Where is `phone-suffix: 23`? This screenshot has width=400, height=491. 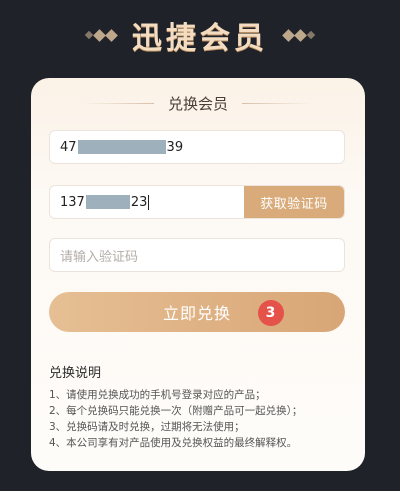
phone-suffix: 23 is located at coordinates (139, 202).